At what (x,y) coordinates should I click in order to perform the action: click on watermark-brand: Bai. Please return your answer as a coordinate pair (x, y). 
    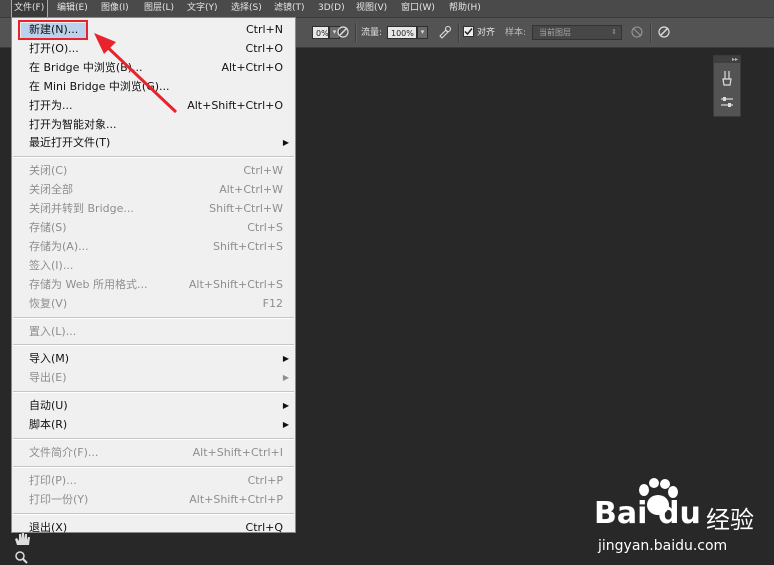
    Looking at the image, I should click on (621, 513).